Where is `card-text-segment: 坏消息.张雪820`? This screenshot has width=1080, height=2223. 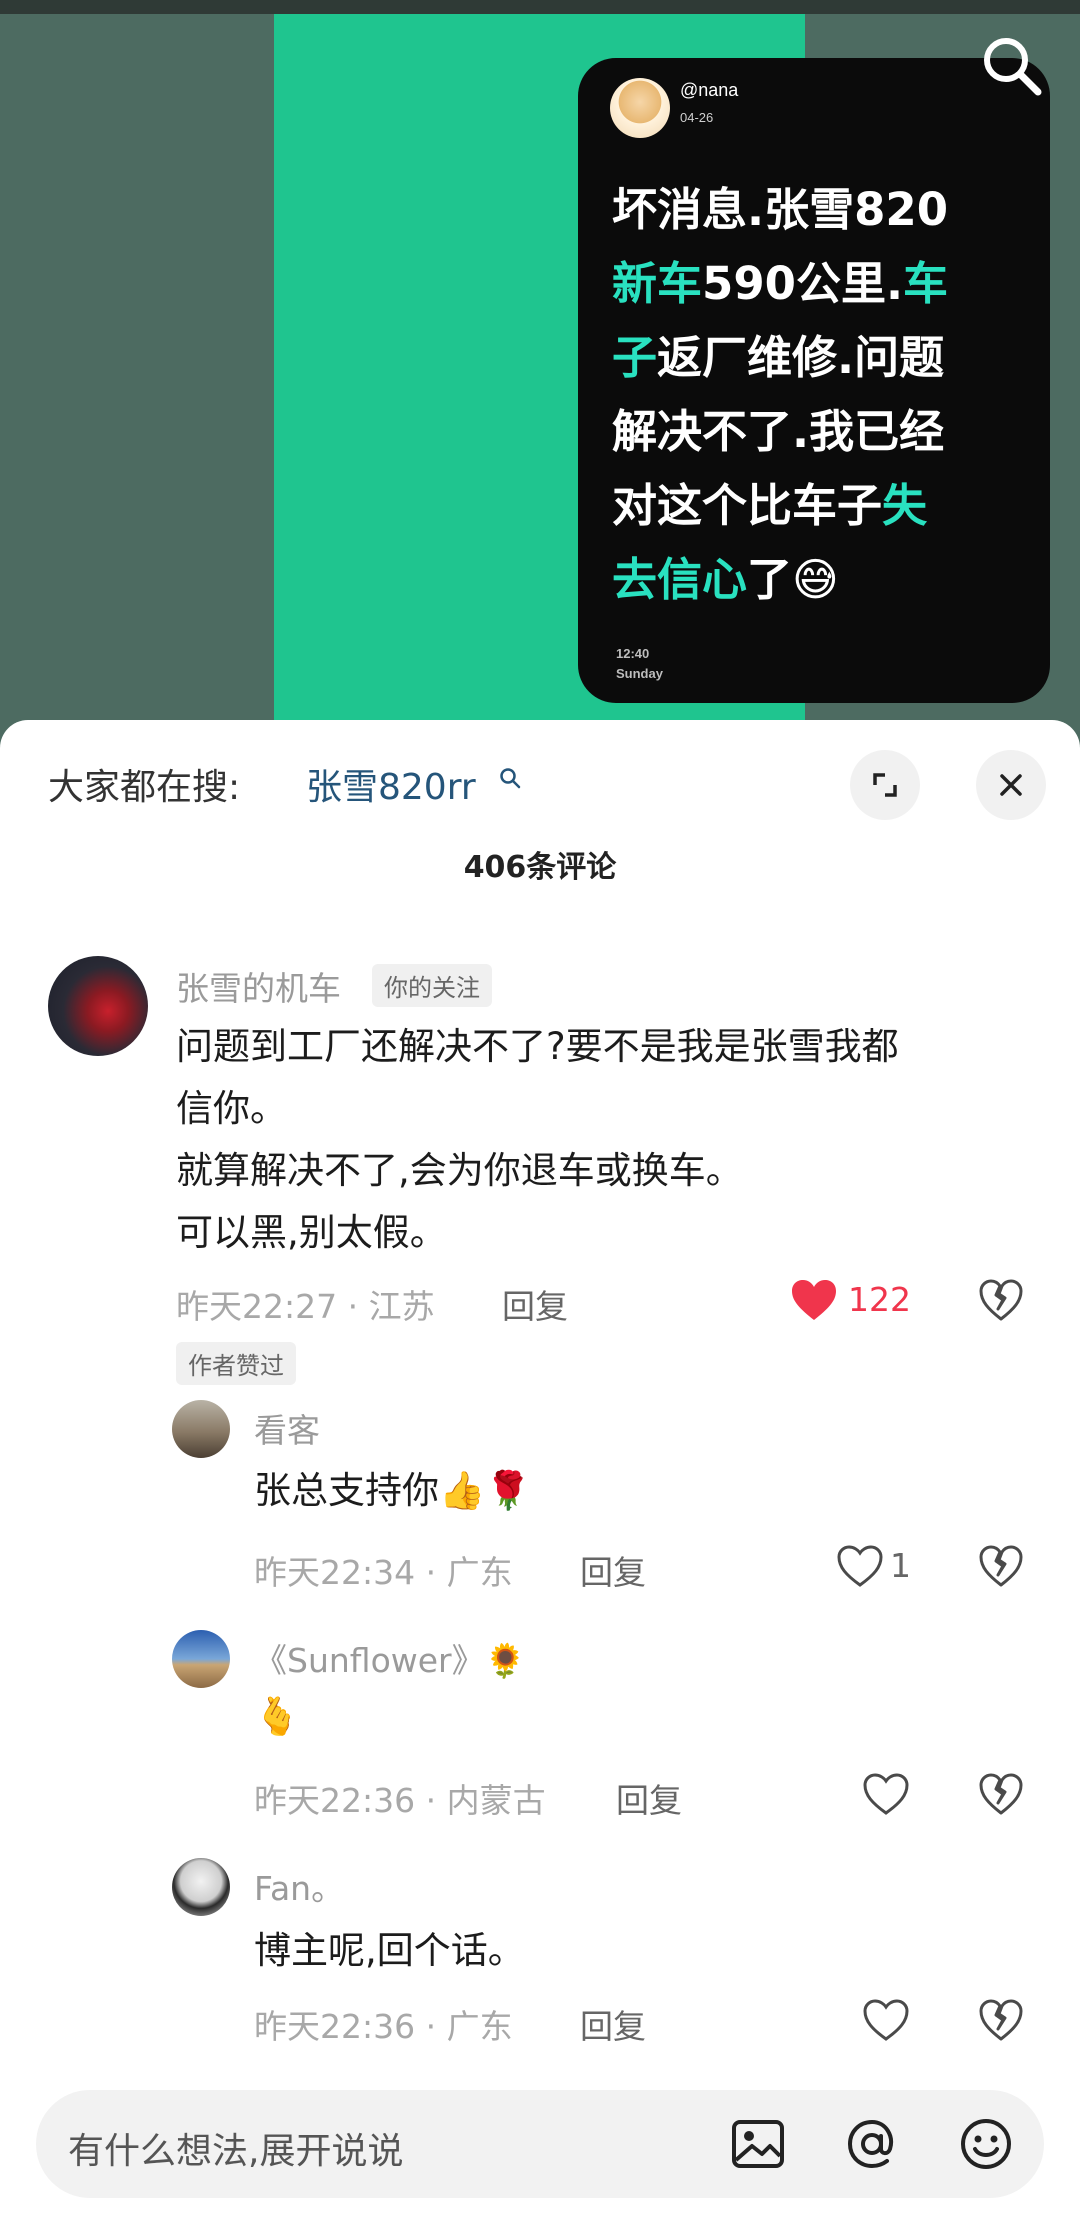
card-text-segment: 坏消息.张雪820 is located at coordinates (780, 209).